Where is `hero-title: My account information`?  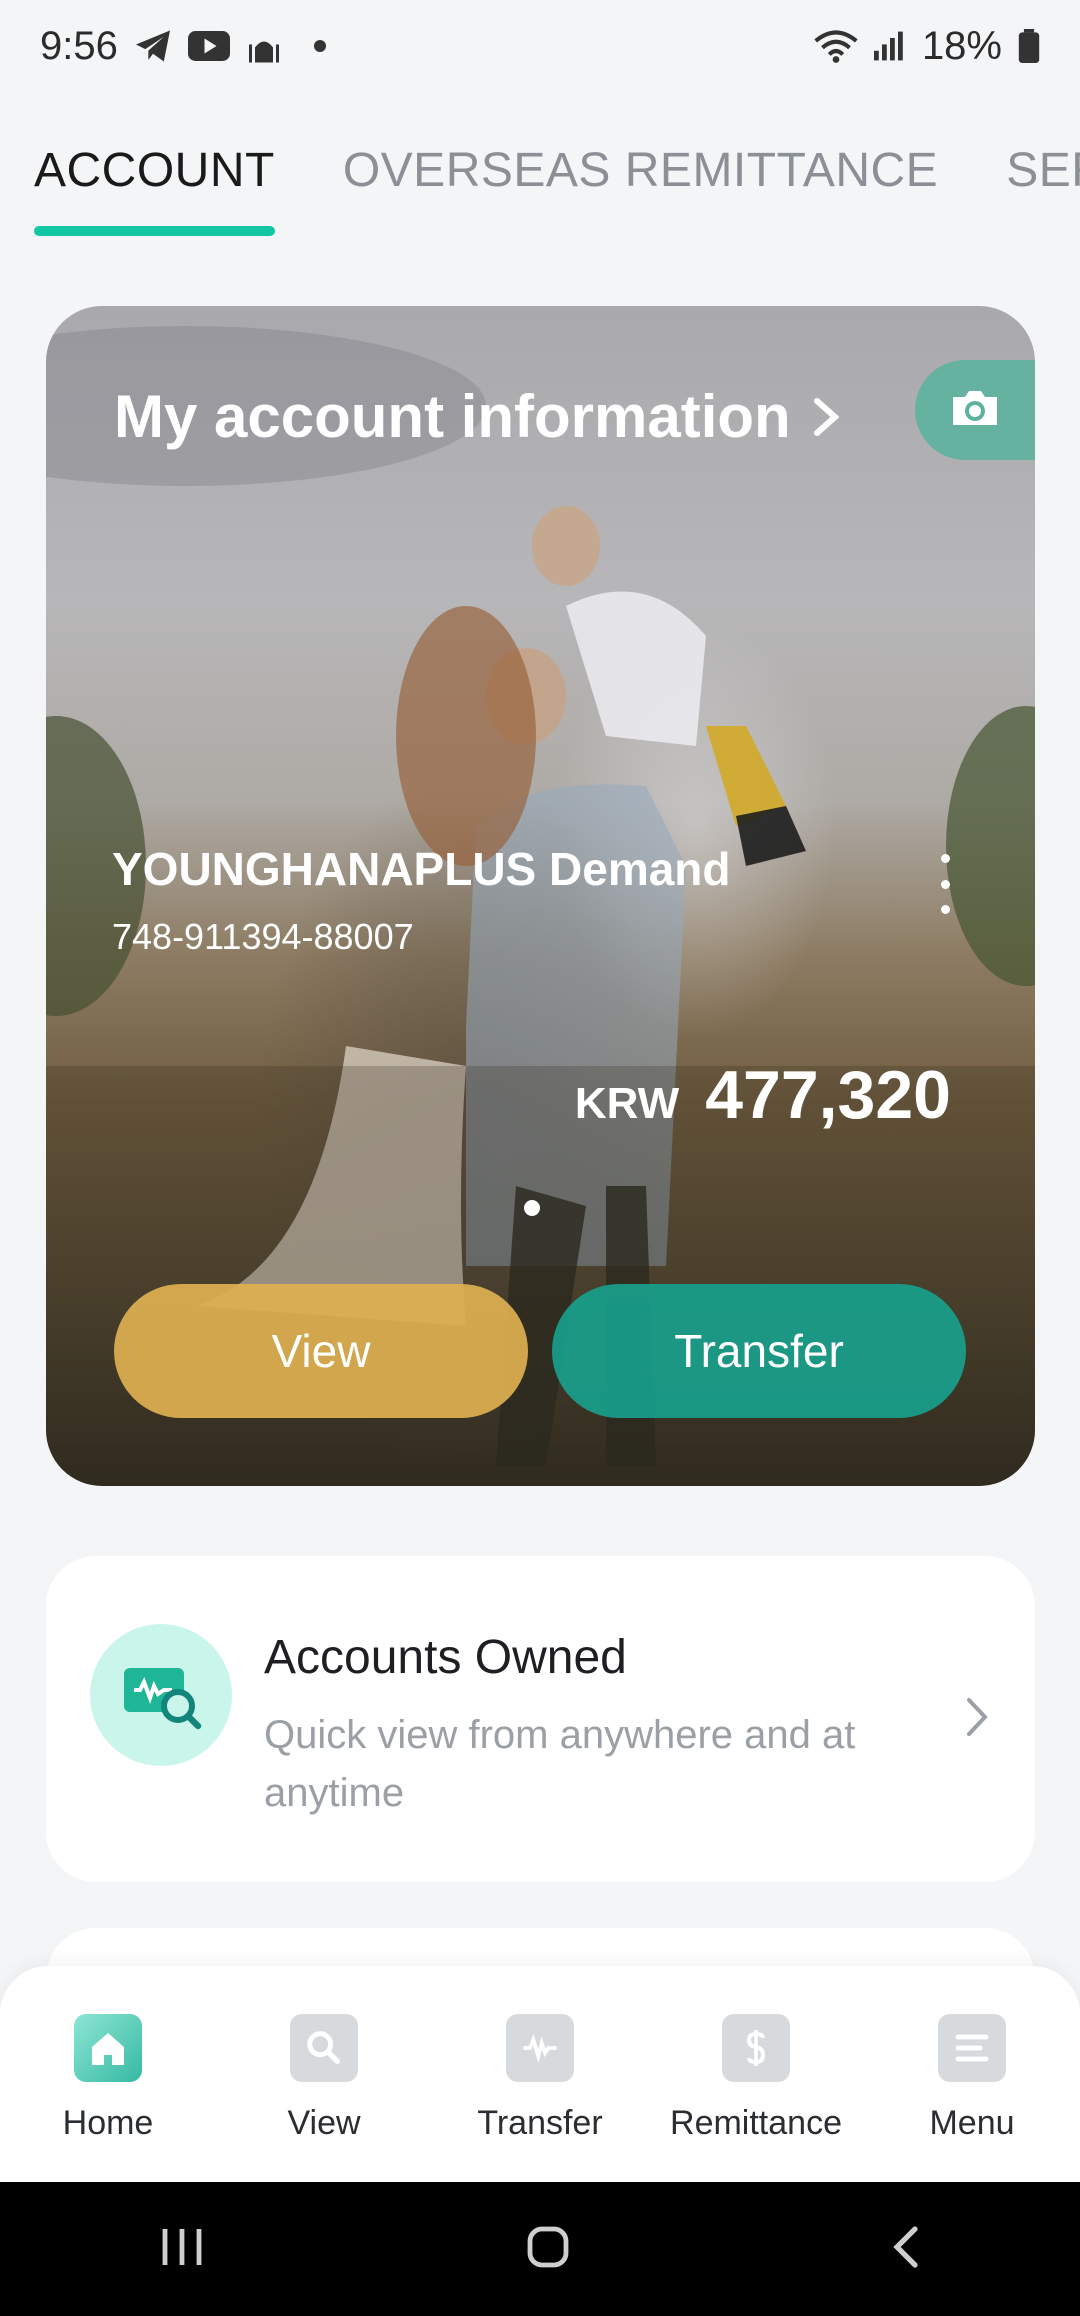 hero-title: My account information is located at coordinates (452, 416).